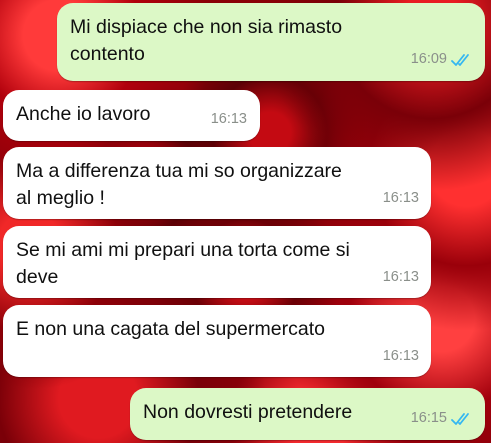  I want to click on message-text: Mi dispiace che non sia rimasto contento, so click(206, 41).